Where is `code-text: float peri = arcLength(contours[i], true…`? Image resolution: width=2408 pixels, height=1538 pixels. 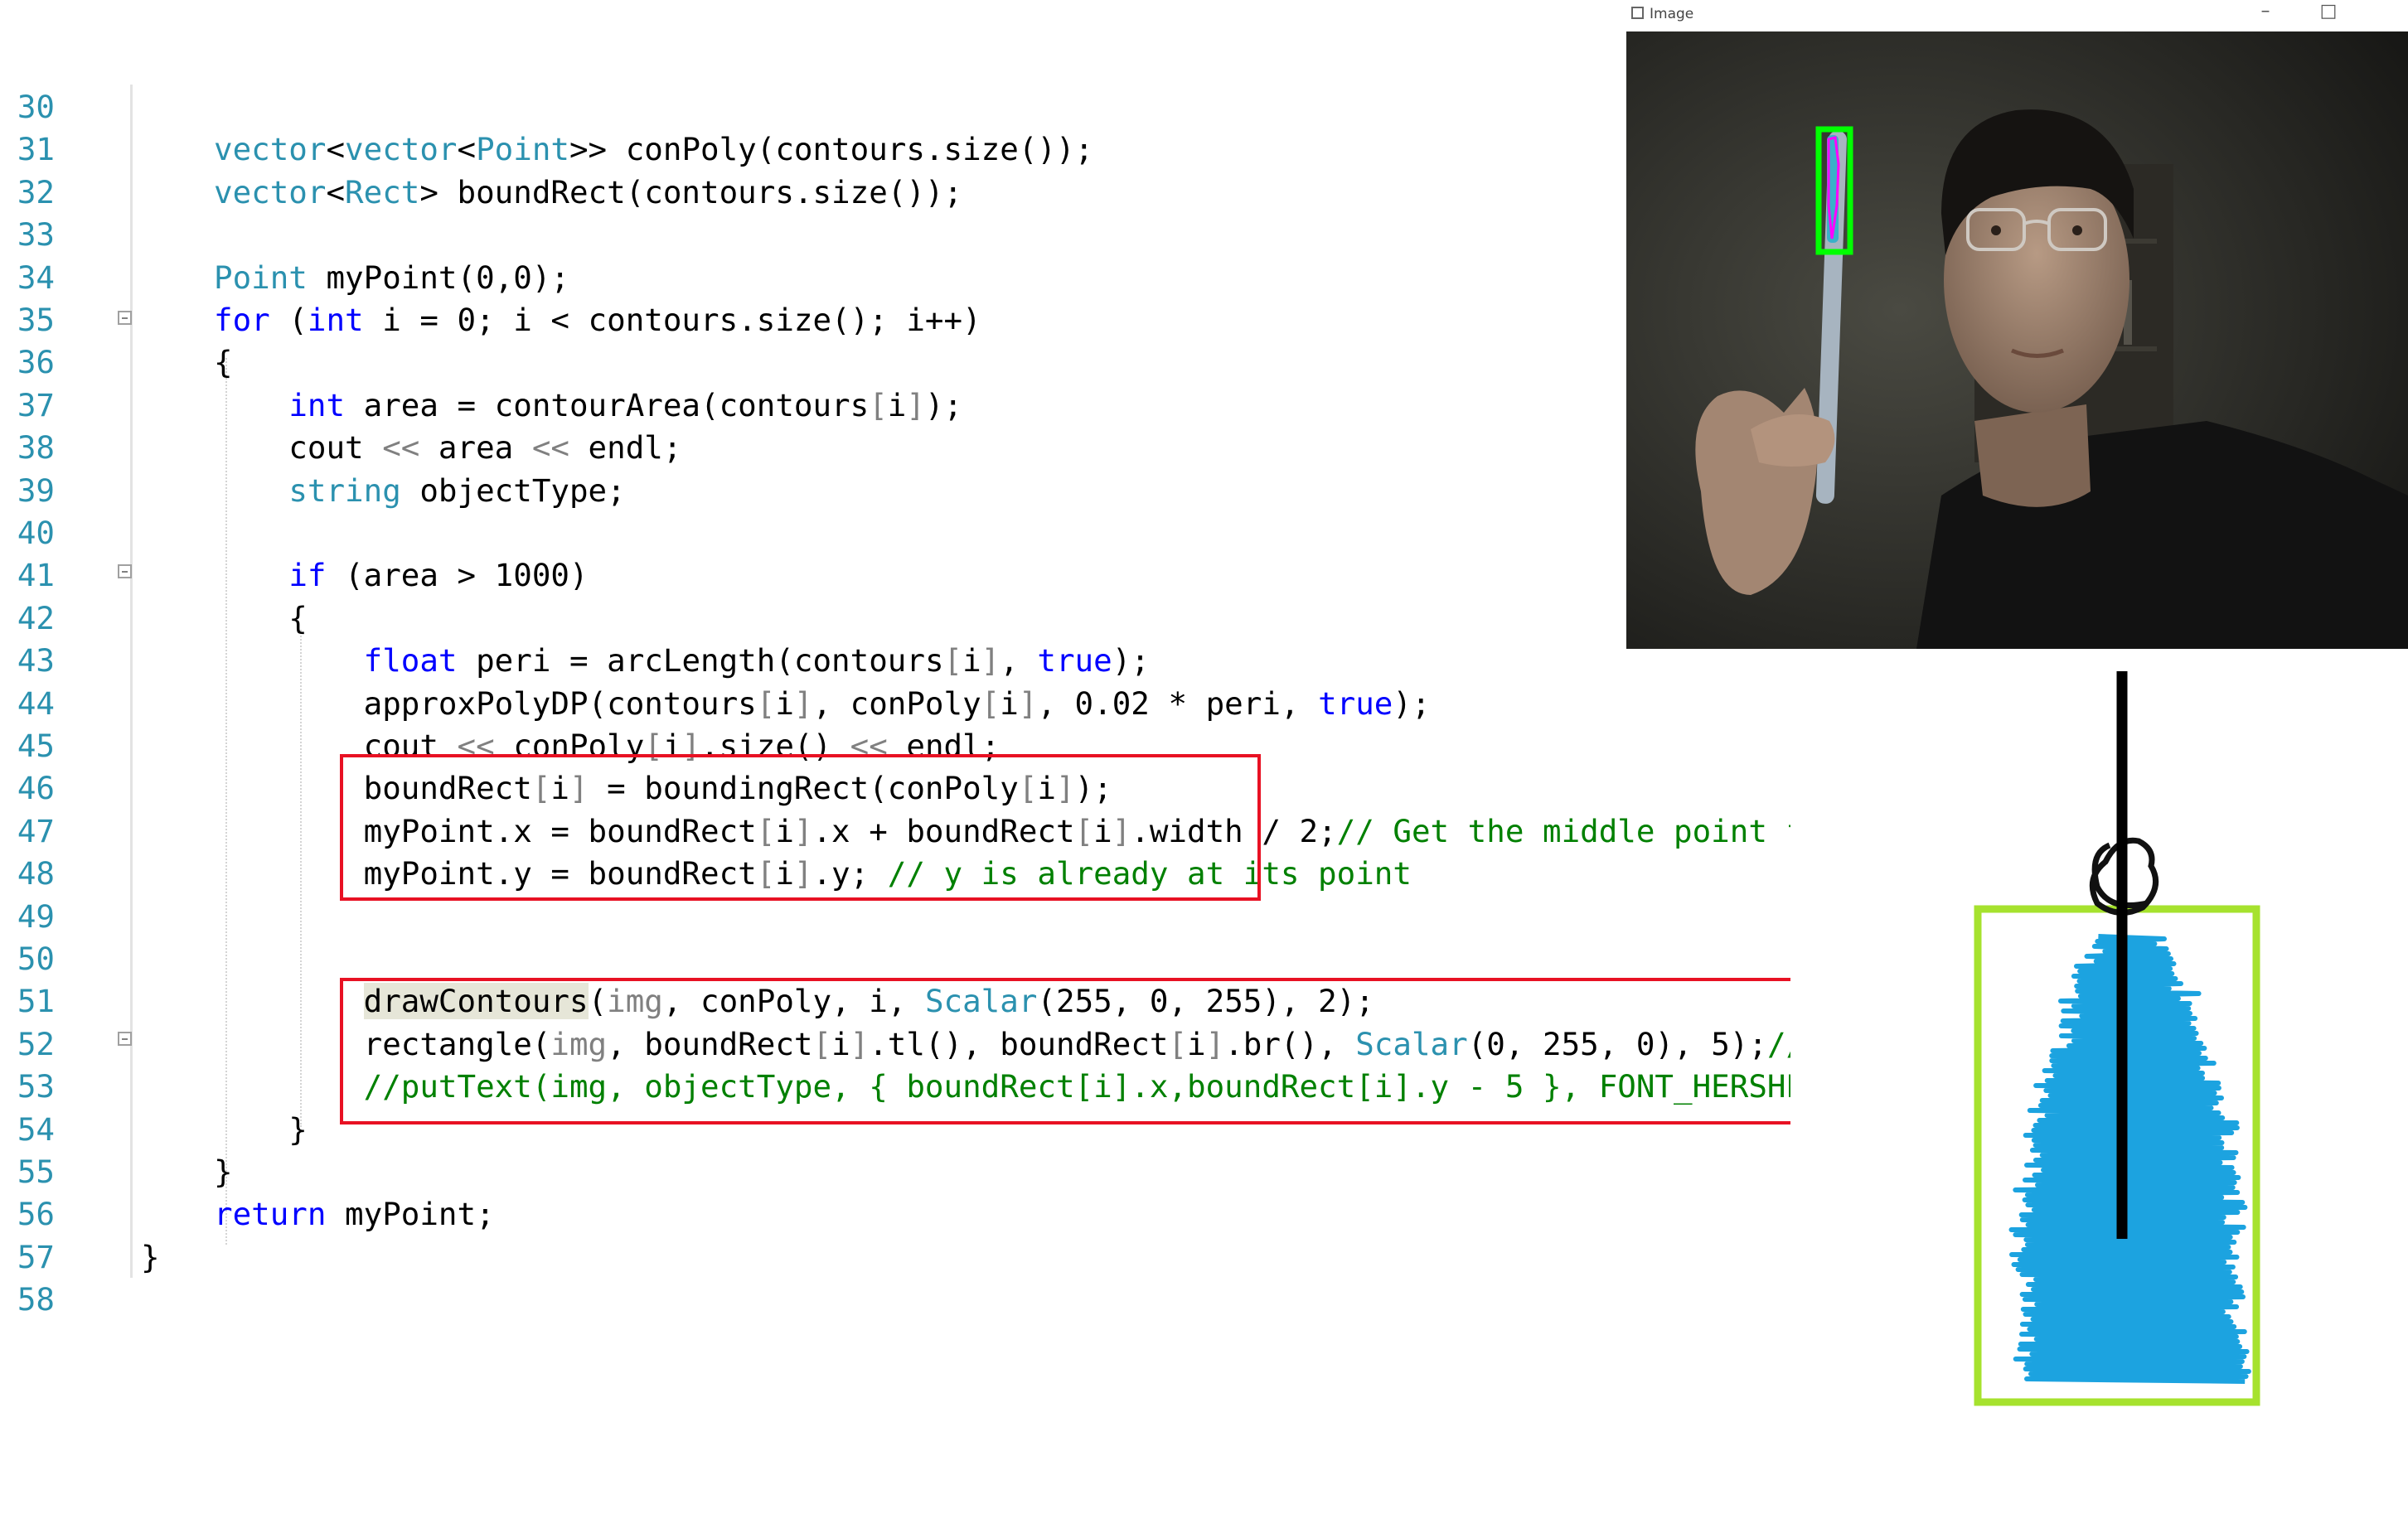 code-text: float peri = arcLength(contours[i], true… is located at coordinates (682, 661).